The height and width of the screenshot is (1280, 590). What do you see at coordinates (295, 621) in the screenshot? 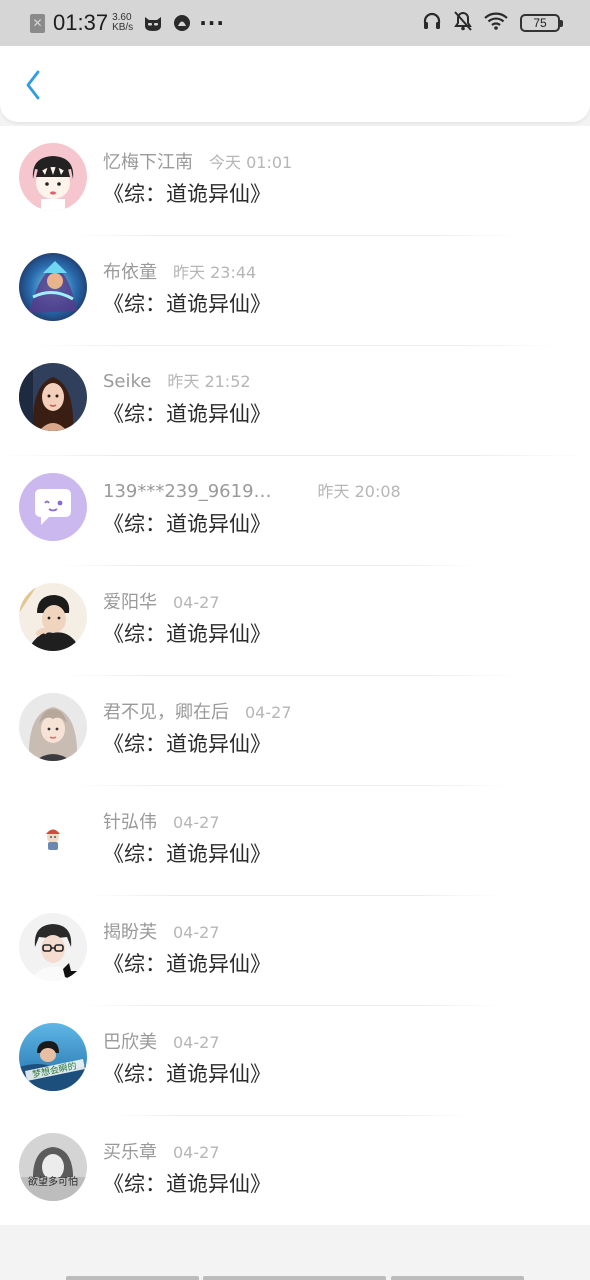
I see `list-item: 爱阳华 04-27 《综：道诡异仙》` at bounding box center [295, 621].